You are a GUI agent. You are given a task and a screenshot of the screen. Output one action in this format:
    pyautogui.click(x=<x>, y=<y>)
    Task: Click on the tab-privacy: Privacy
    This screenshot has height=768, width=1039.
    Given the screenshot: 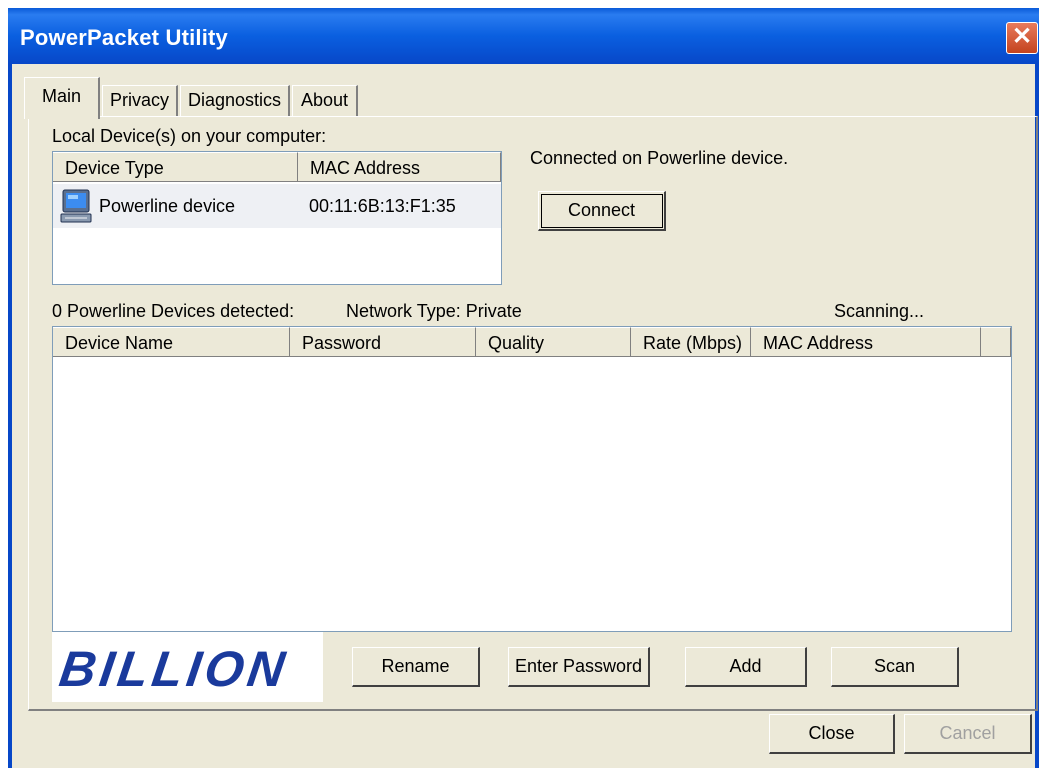 What is the action you would take?
    pyautogui.click(x=140, y=101)
    